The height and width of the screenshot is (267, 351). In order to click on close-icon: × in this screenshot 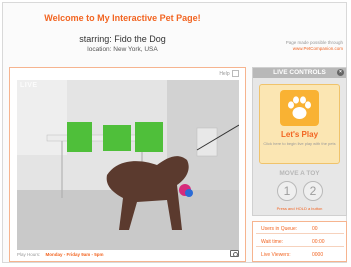, I will do `click(340, 72)`.